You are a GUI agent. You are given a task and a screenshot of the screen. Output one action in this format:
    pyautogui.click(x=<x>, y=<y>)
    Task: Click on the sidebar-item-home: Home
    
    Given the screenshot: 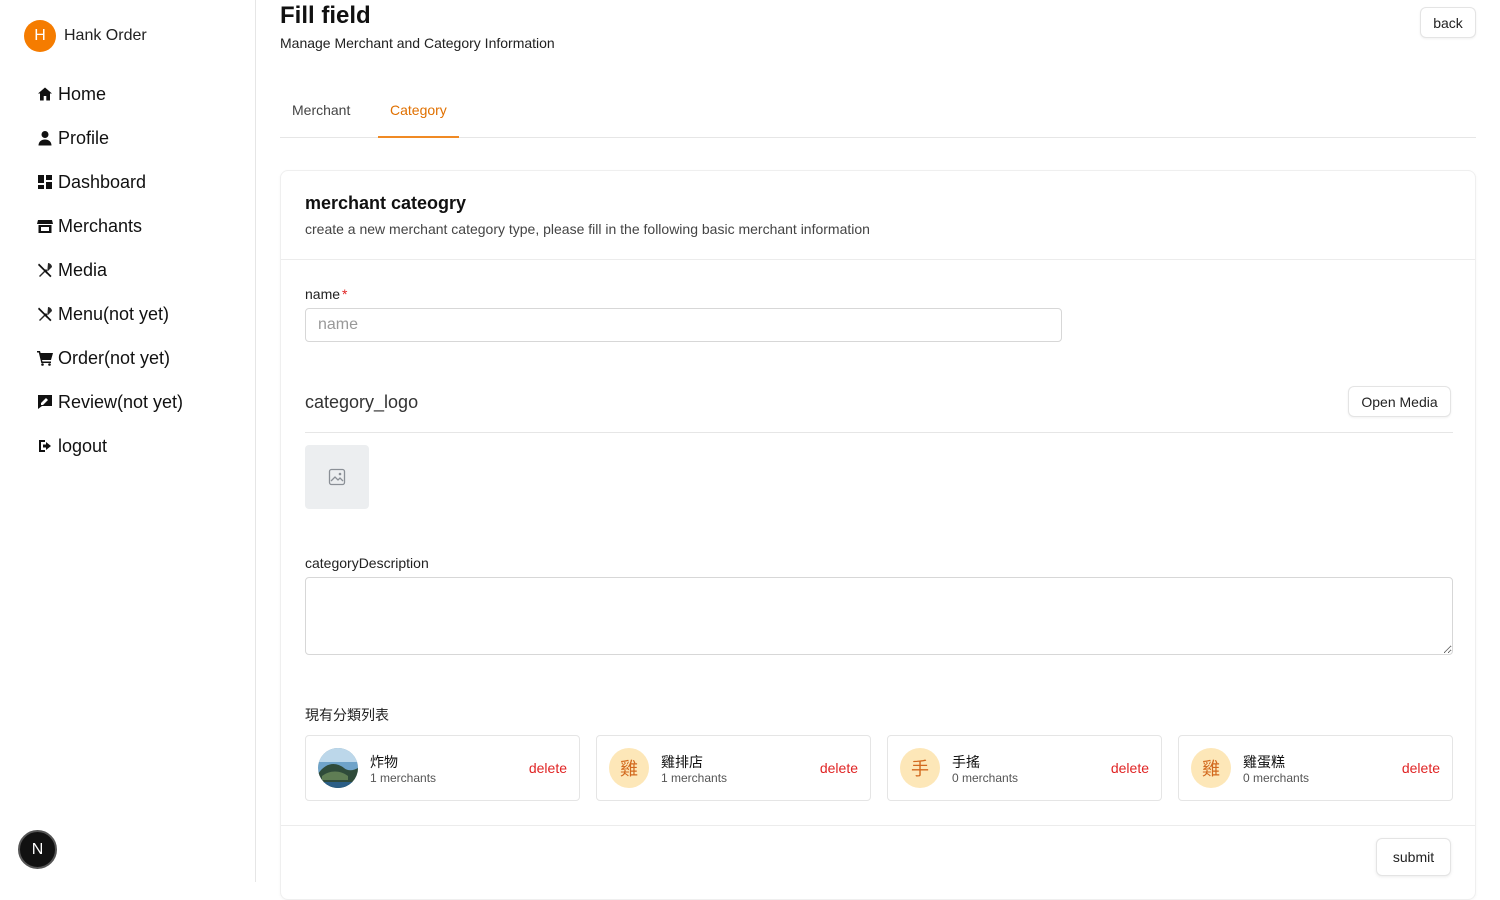 What is the action you would take?
    pyautogui.click(x=109, y=94)
    